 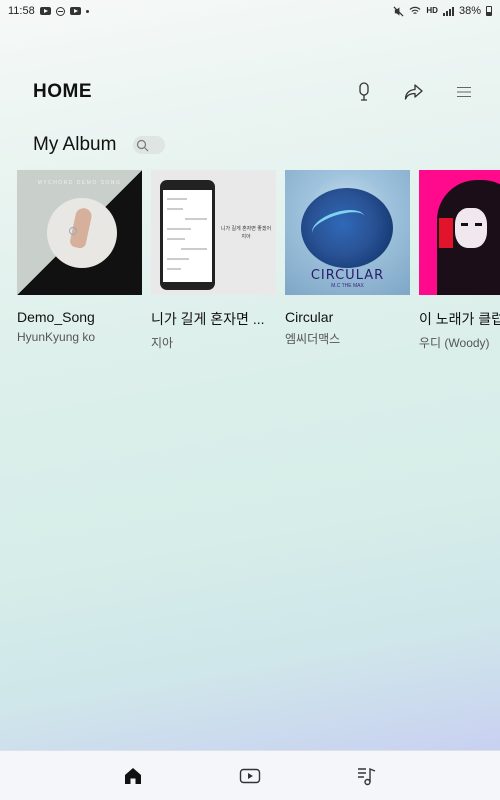 What do you see at coordinates (162, 343) in the screenshot?
I see `album-artist: 지아` at bounding box center [162, 343].